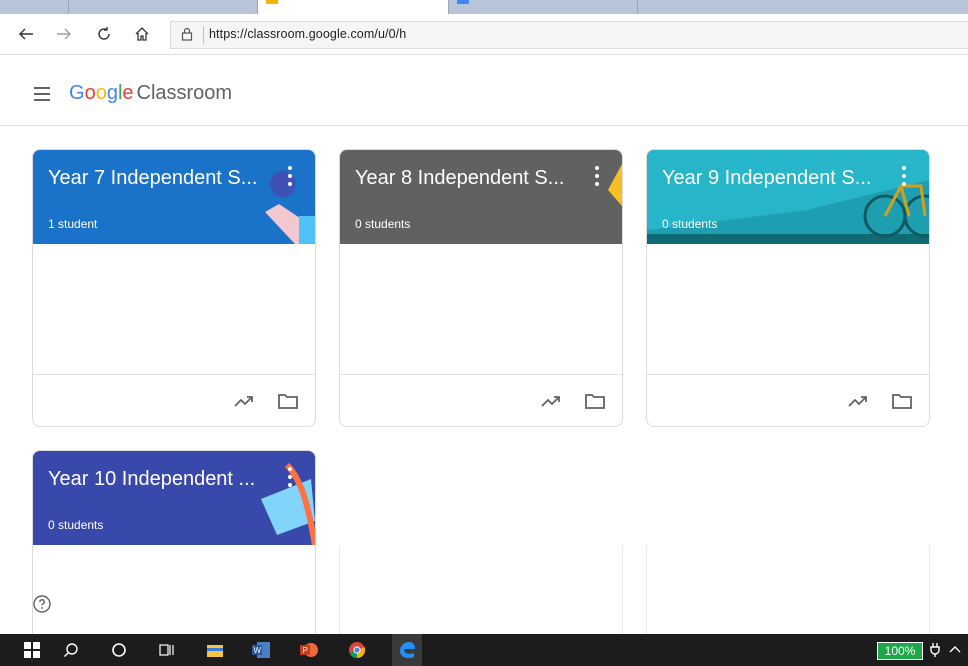 This screenshot has height=666, width=968. I want to click on chevron-up-icon, so click(955, 649).